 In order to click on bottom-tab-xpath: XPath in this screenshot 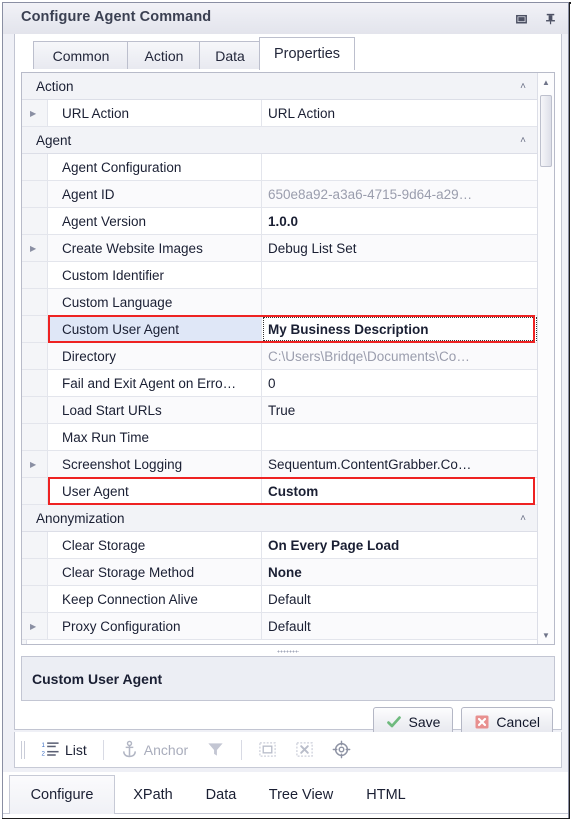, I will do `click(153, 795)`.